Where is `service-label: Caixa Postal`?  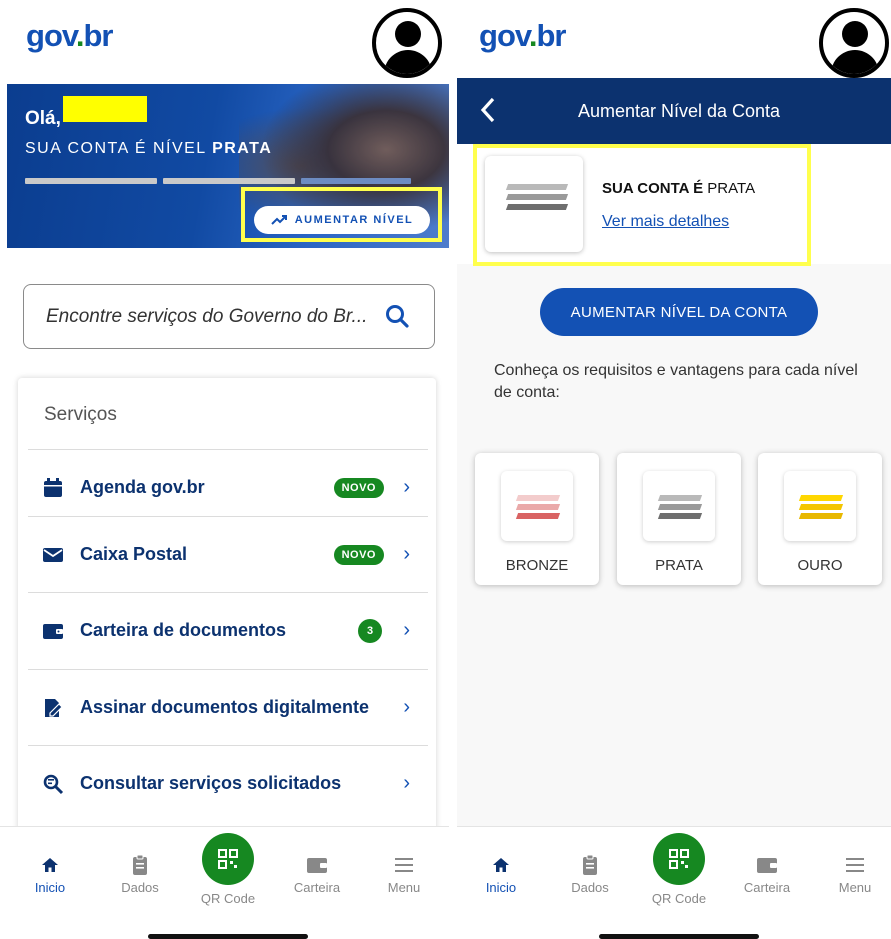
service-label: Caixa Postal is located at coordinates (134, 554).